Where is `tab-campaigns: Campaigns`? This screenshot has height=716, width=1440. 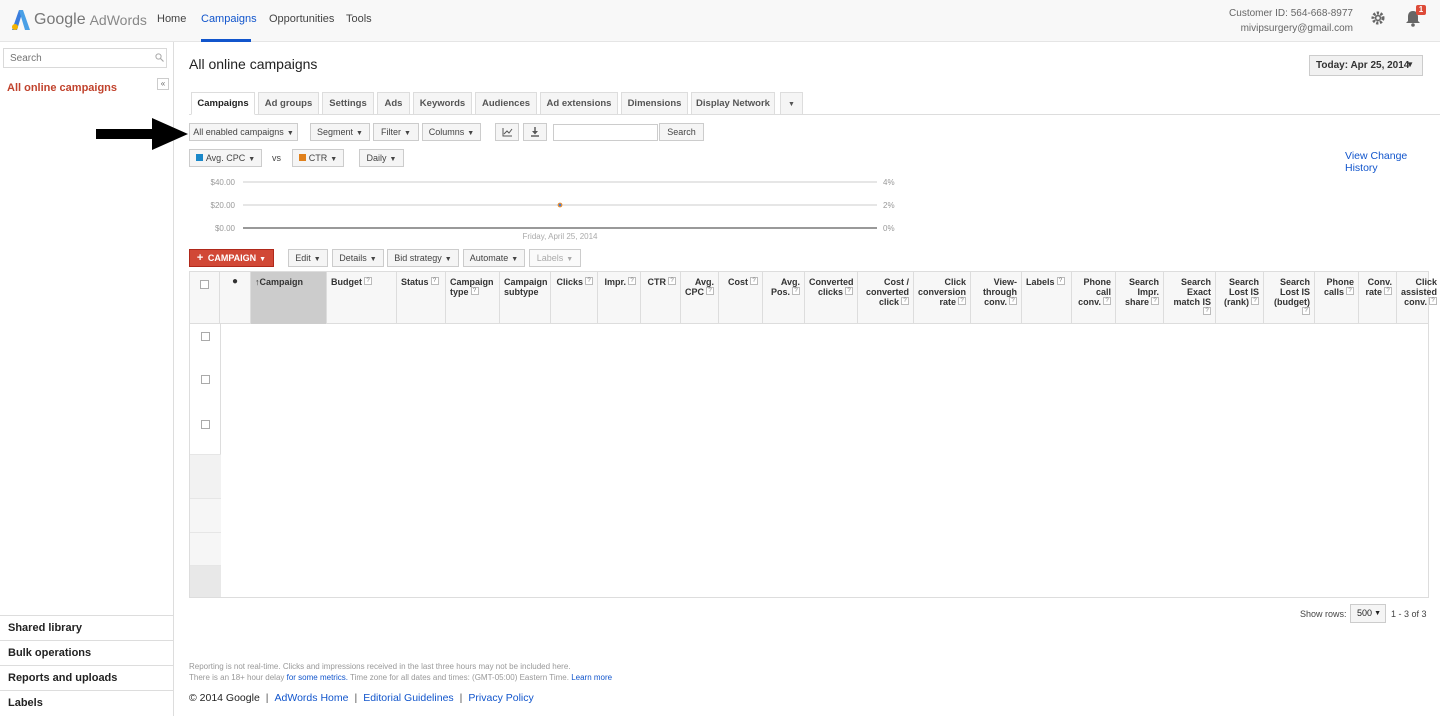
tab-campaigns: Campaigns is located at coordinates (223, 103).